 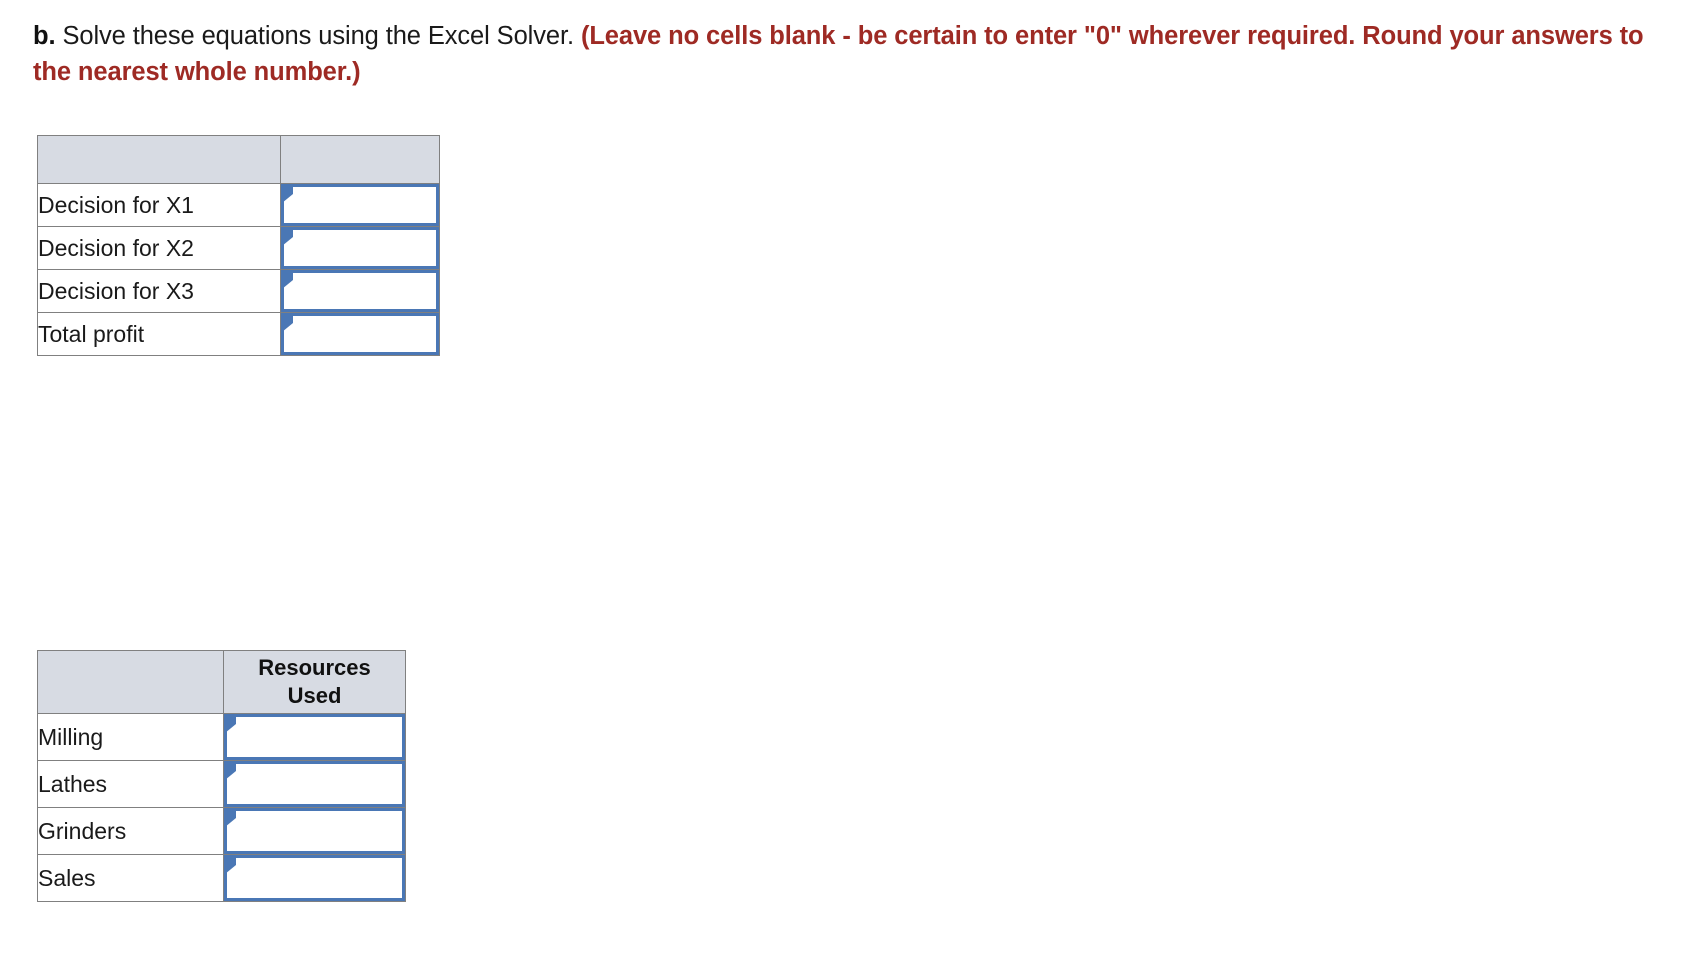 I want to click on table-row: Sales, so click(x=221, y=878).